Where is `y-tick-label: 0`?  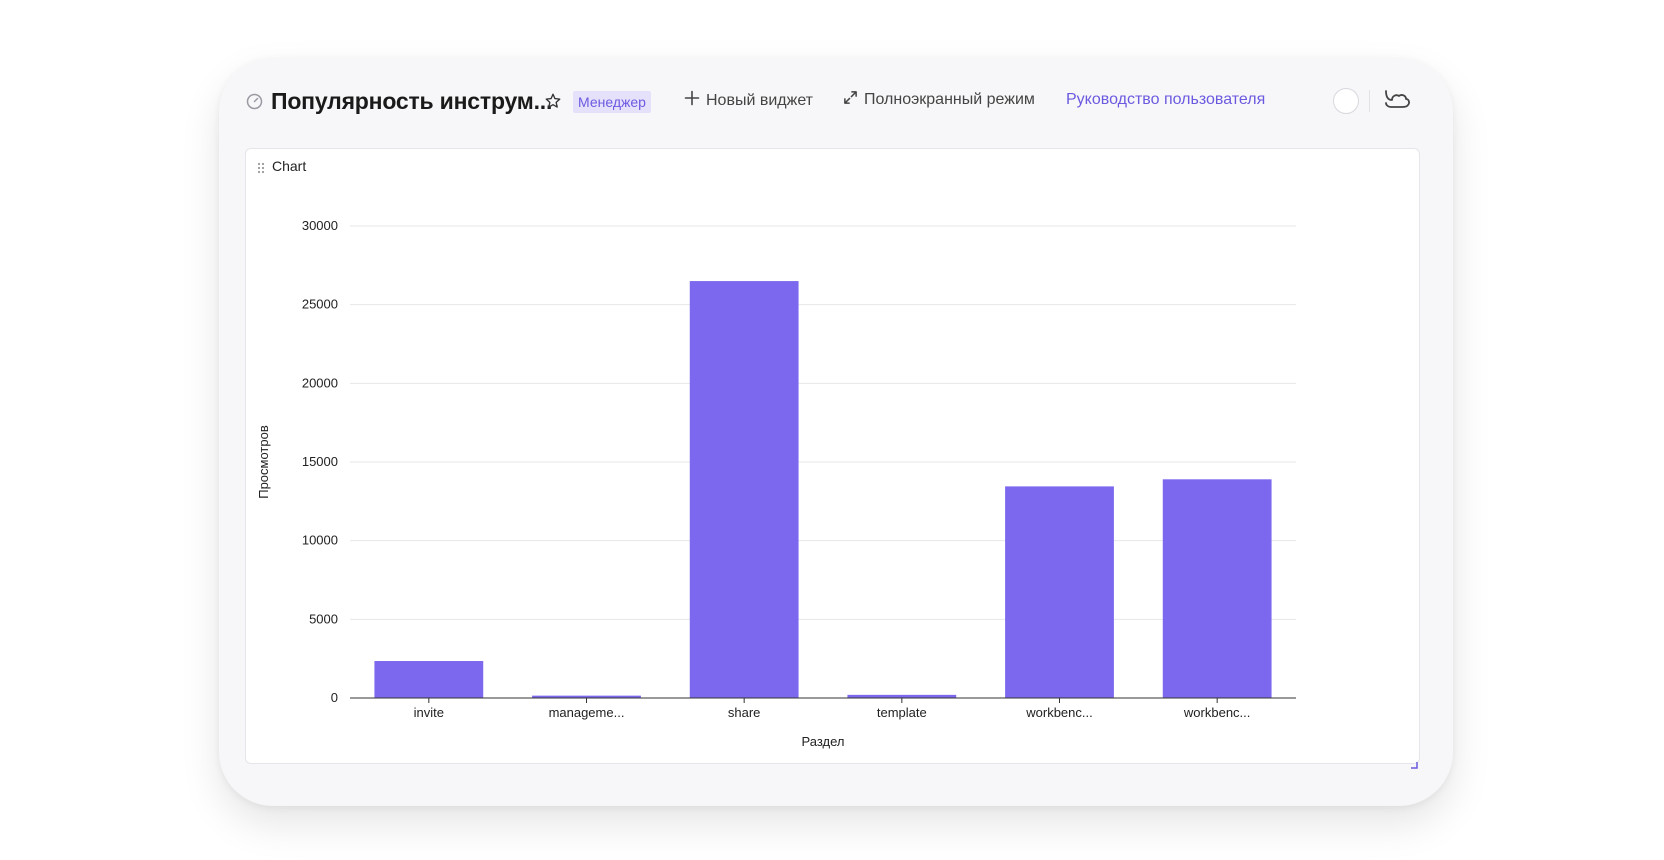 y-tick-label: 0 is located at coordinates (334, 697).